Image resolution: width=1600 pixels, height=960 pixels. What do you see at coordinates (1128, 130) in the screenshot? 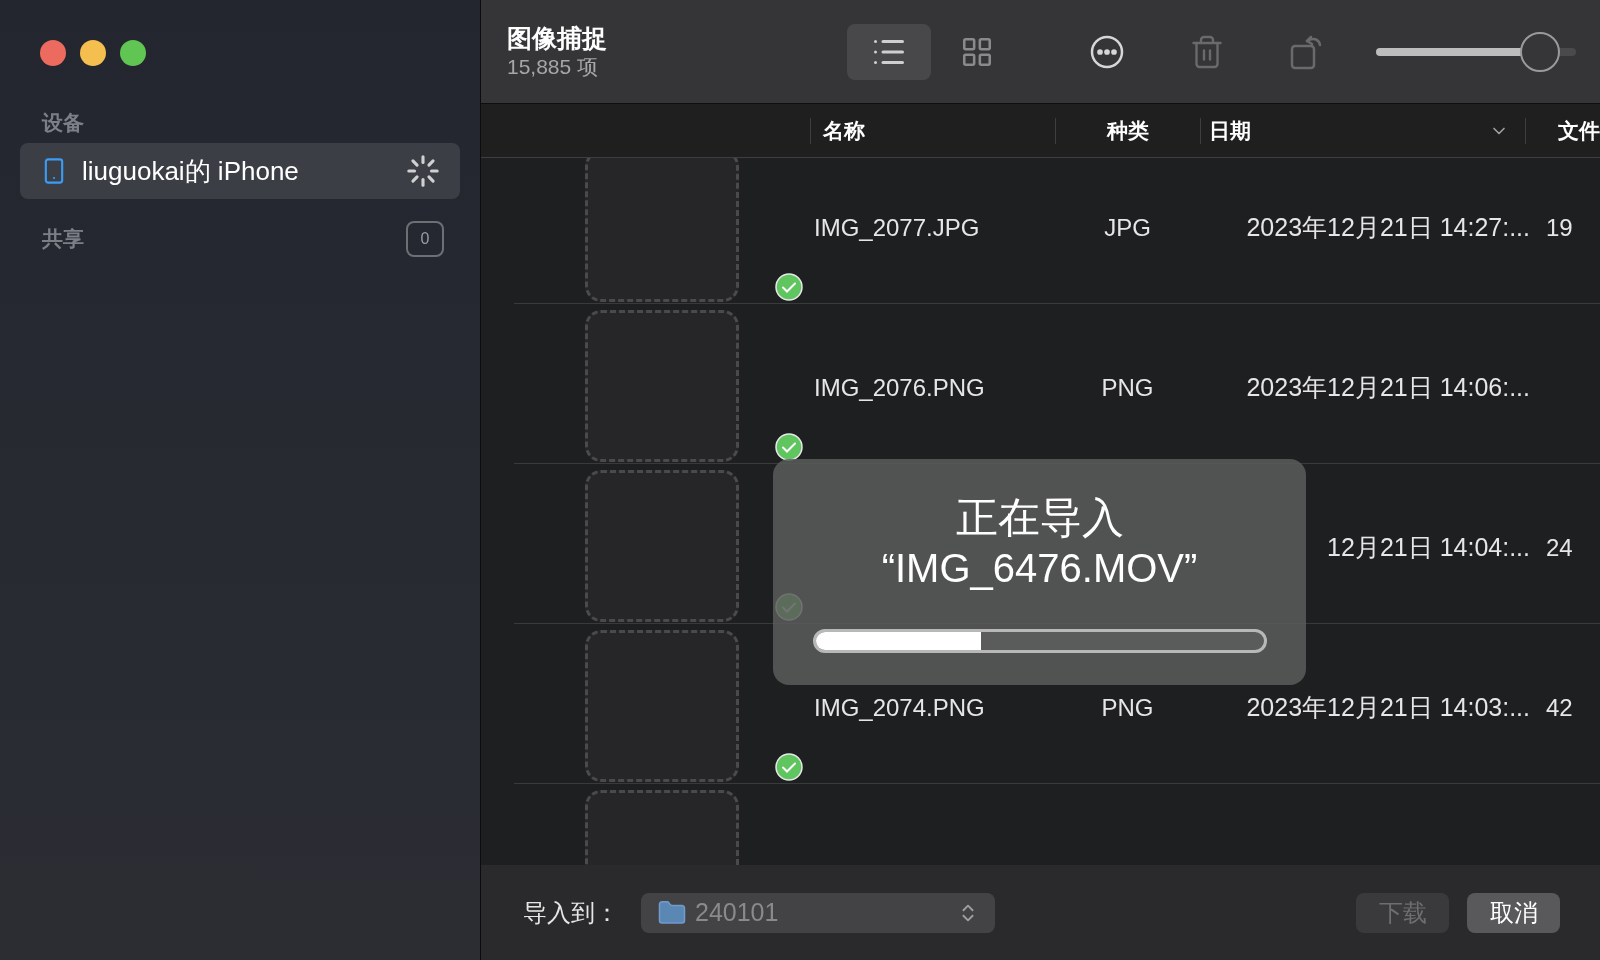
I see `column-header: 种类` at bounding box center [1128, 130].